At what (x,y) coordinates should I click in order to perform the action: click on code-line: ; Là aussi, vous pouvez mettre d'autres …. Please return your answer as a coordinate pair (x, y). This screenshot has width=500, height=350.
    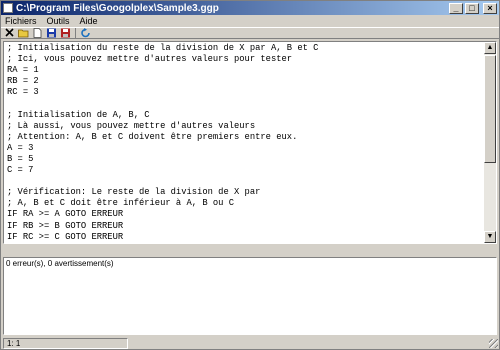
    Looking at the image, I should click on (131, 125).